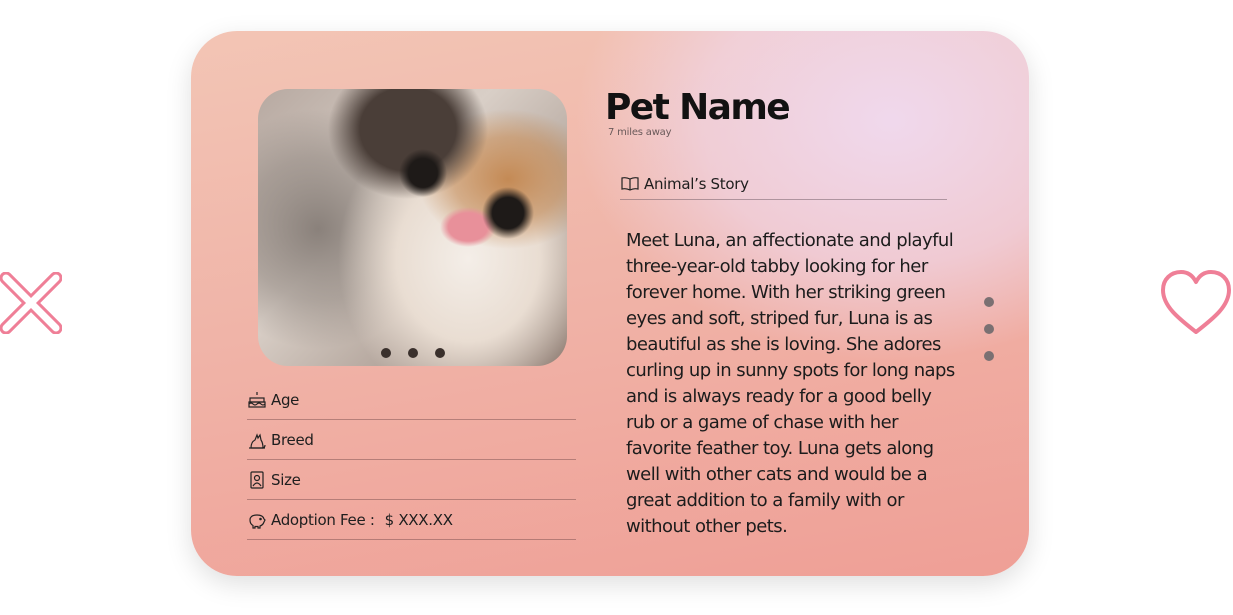 The width and height of the screenshot is (1233, 615). I want to click on cake-icon, so click(257, 399).